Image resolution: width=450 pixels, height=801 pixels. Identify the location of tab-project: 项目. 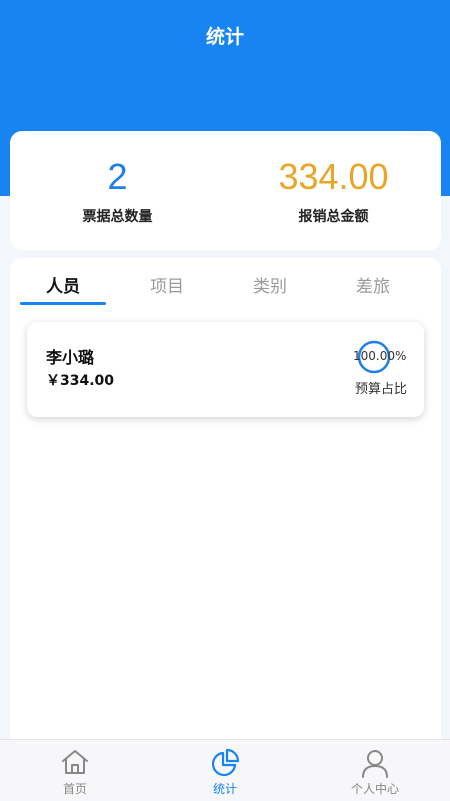
(167, 289).